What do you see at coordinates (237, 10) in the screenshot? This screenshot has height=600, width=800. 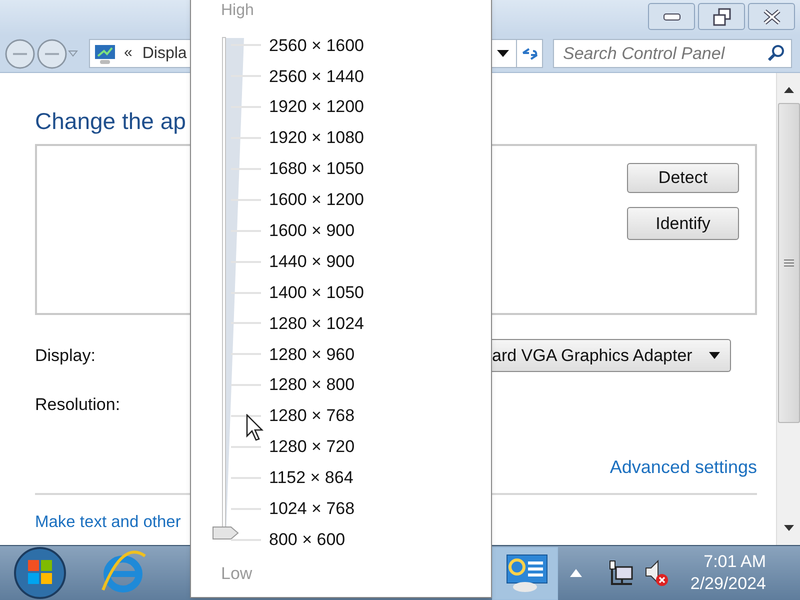 I see `high-label: High` at bounding box center [237, 10].